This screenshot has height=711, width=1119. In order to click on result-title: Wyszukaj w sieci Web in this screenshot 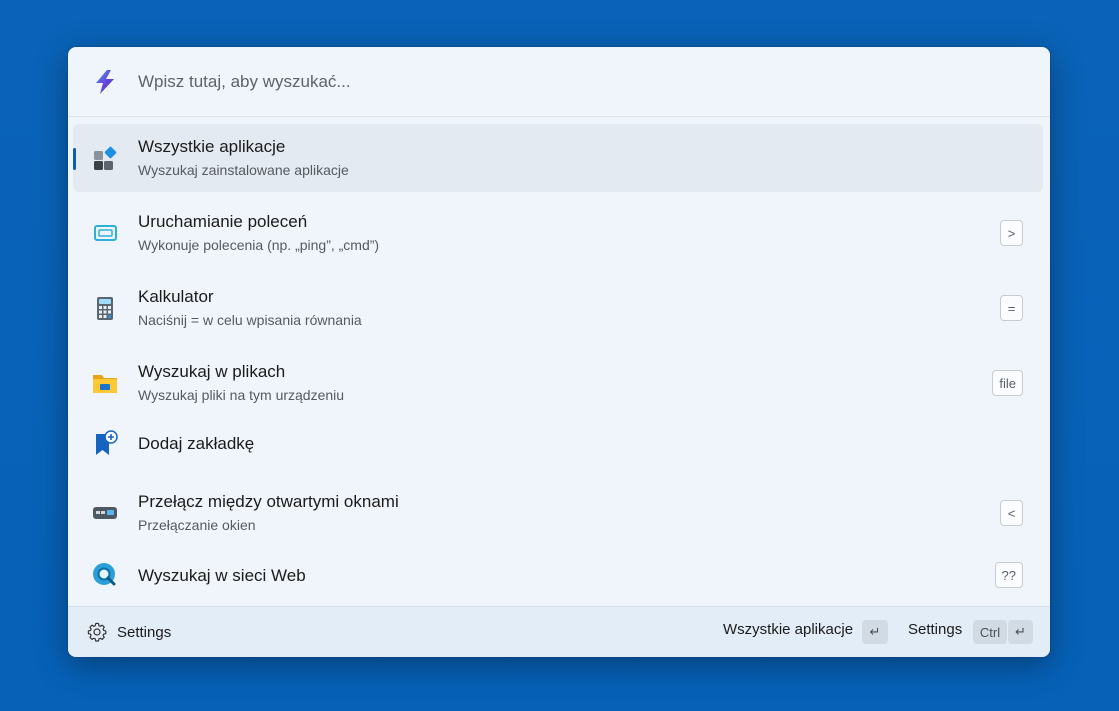, I will do `click(222, 575)`.